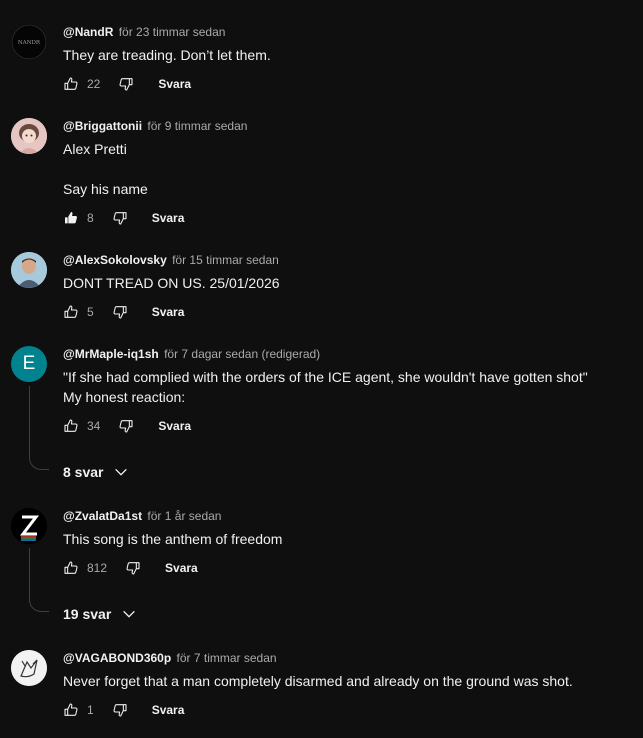 The height and width of the screenshot is (738, 643). I want to click on comment-text: Alex Pretti Say his name, so click(348, 169).